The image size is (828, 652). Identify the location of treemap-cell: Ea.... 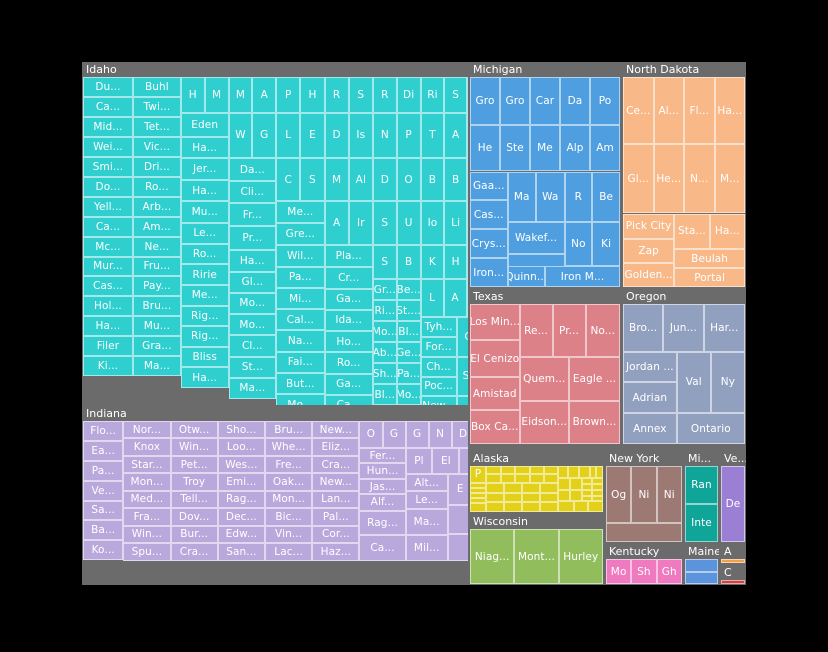
(103, 450).